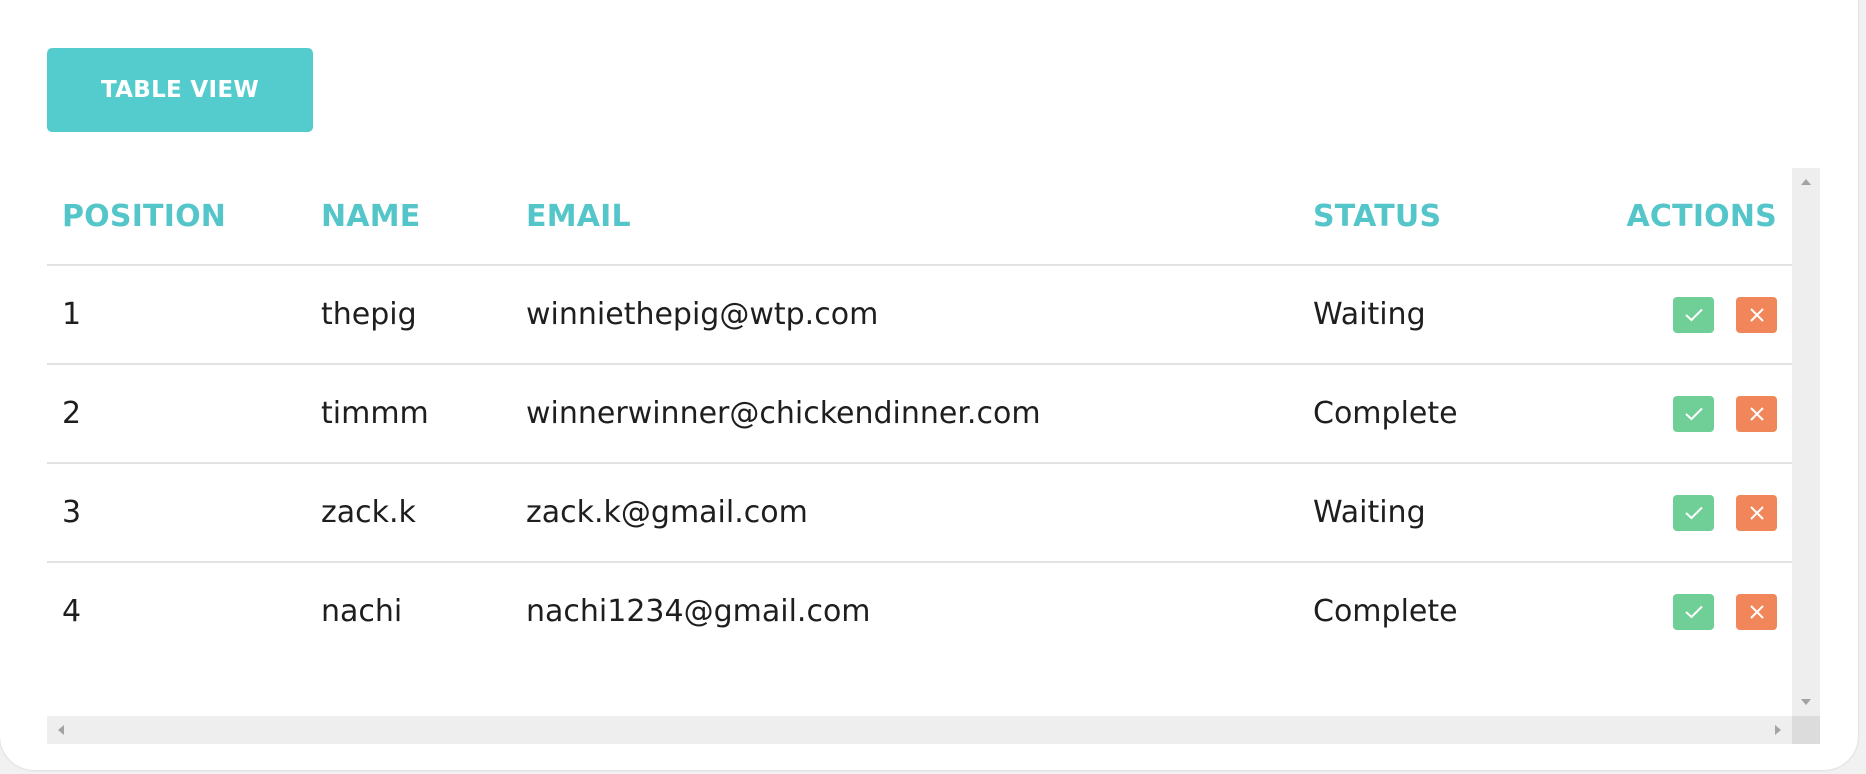  Describe the element at coordinates (1806, 702) in the screenshot. I see `scroll-down-arrow-icon` at that location.